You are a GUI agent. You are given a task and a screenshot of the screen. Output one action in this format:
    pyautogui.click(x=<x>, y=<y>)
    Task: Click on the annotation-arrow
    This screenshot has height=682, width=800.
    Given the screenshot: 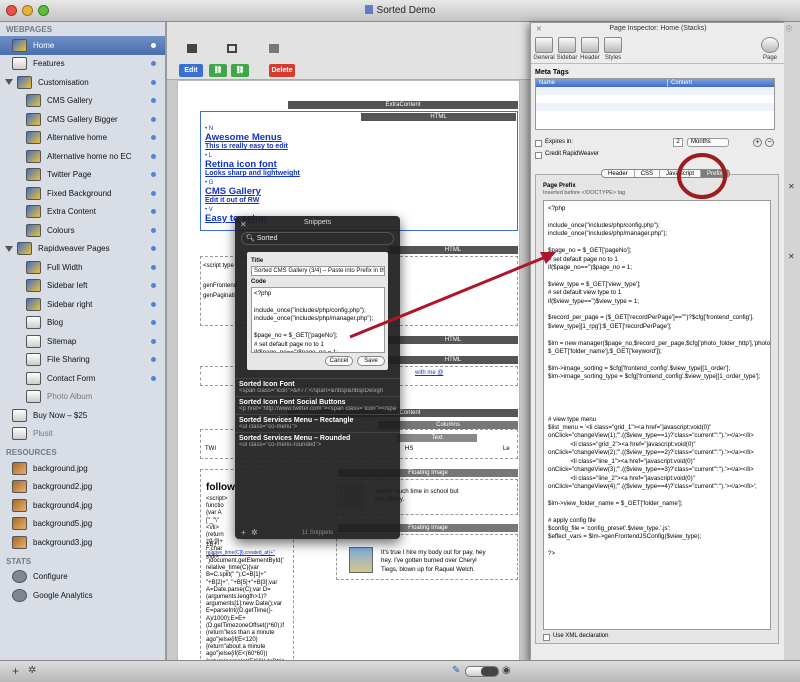 What is the action you would take?
    pyautogui.click(x=449, y=296)
    